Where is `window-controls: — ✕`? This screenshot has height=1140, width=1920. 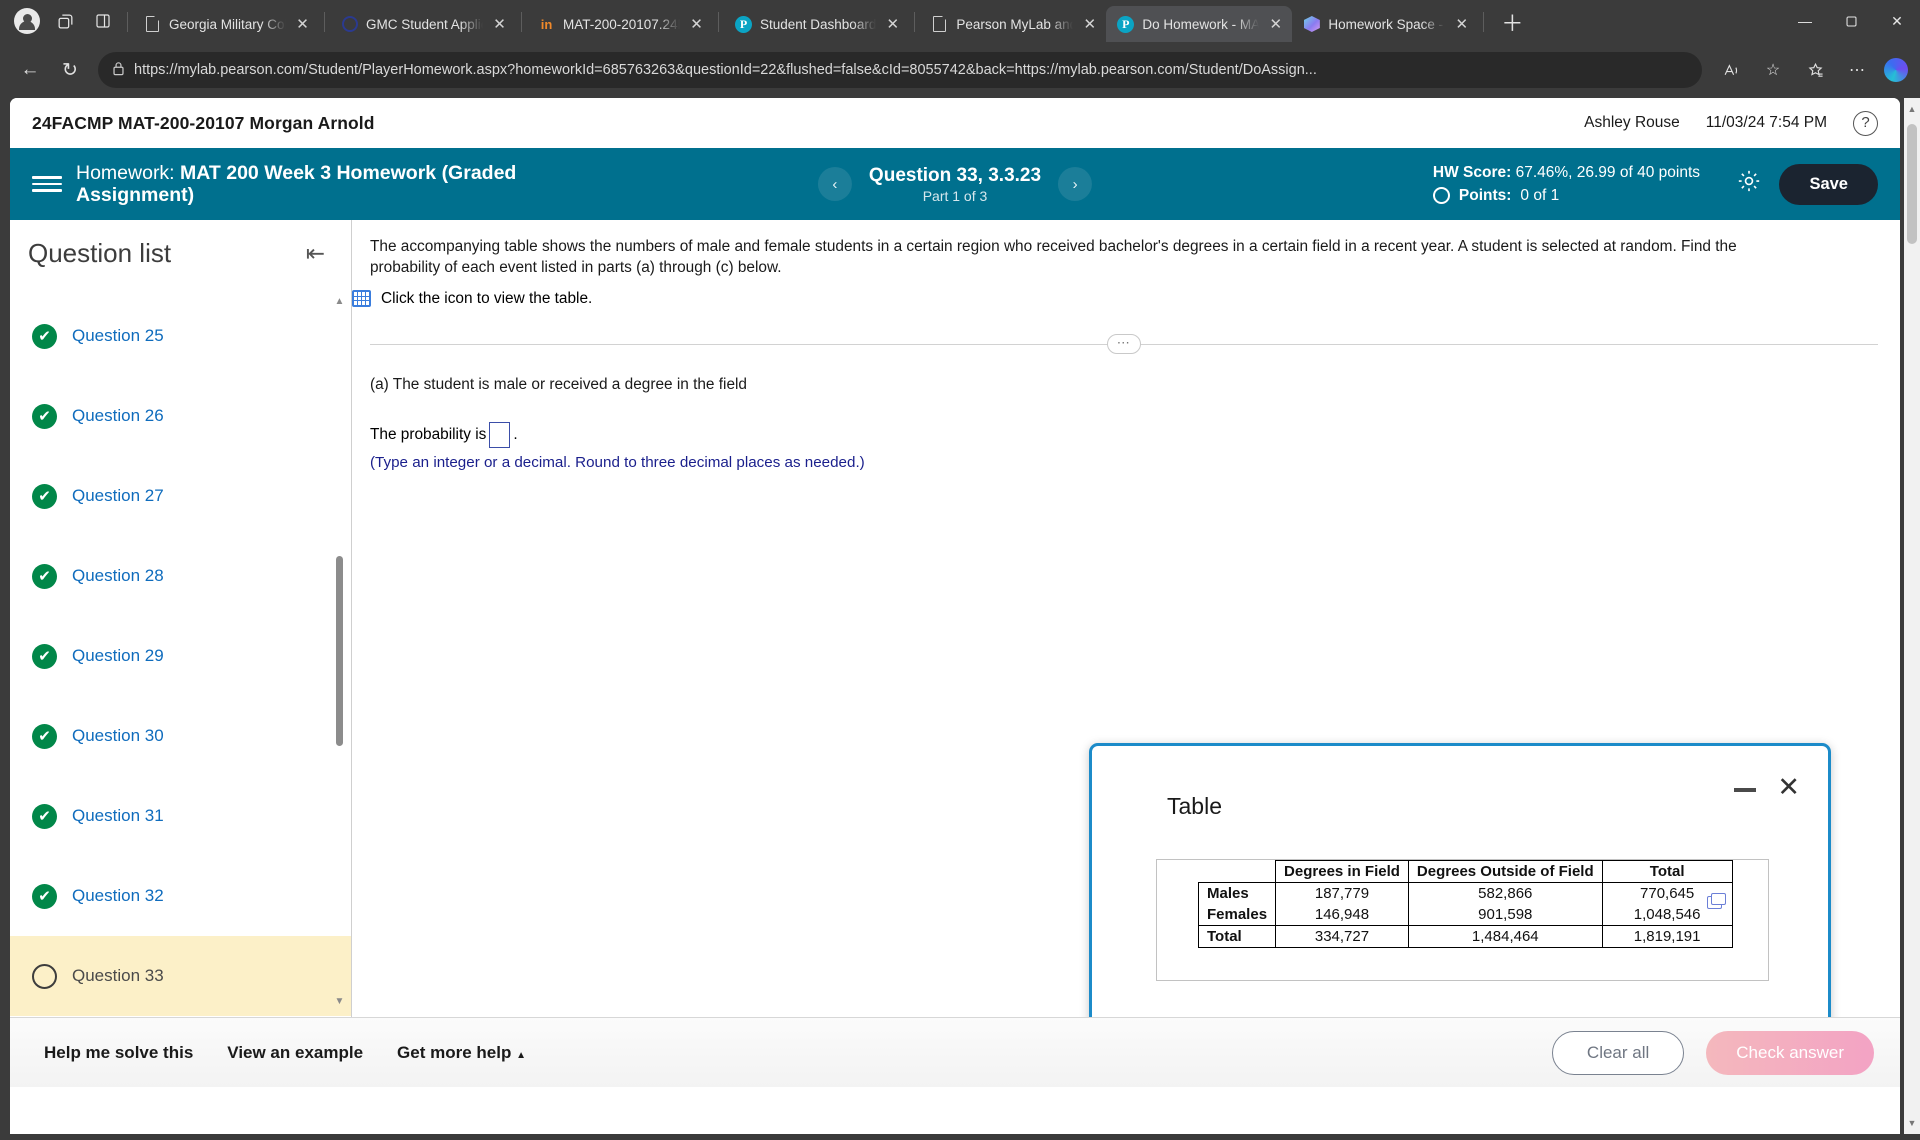 window-controls: — ✕ is located at coordinates (1851, 21).